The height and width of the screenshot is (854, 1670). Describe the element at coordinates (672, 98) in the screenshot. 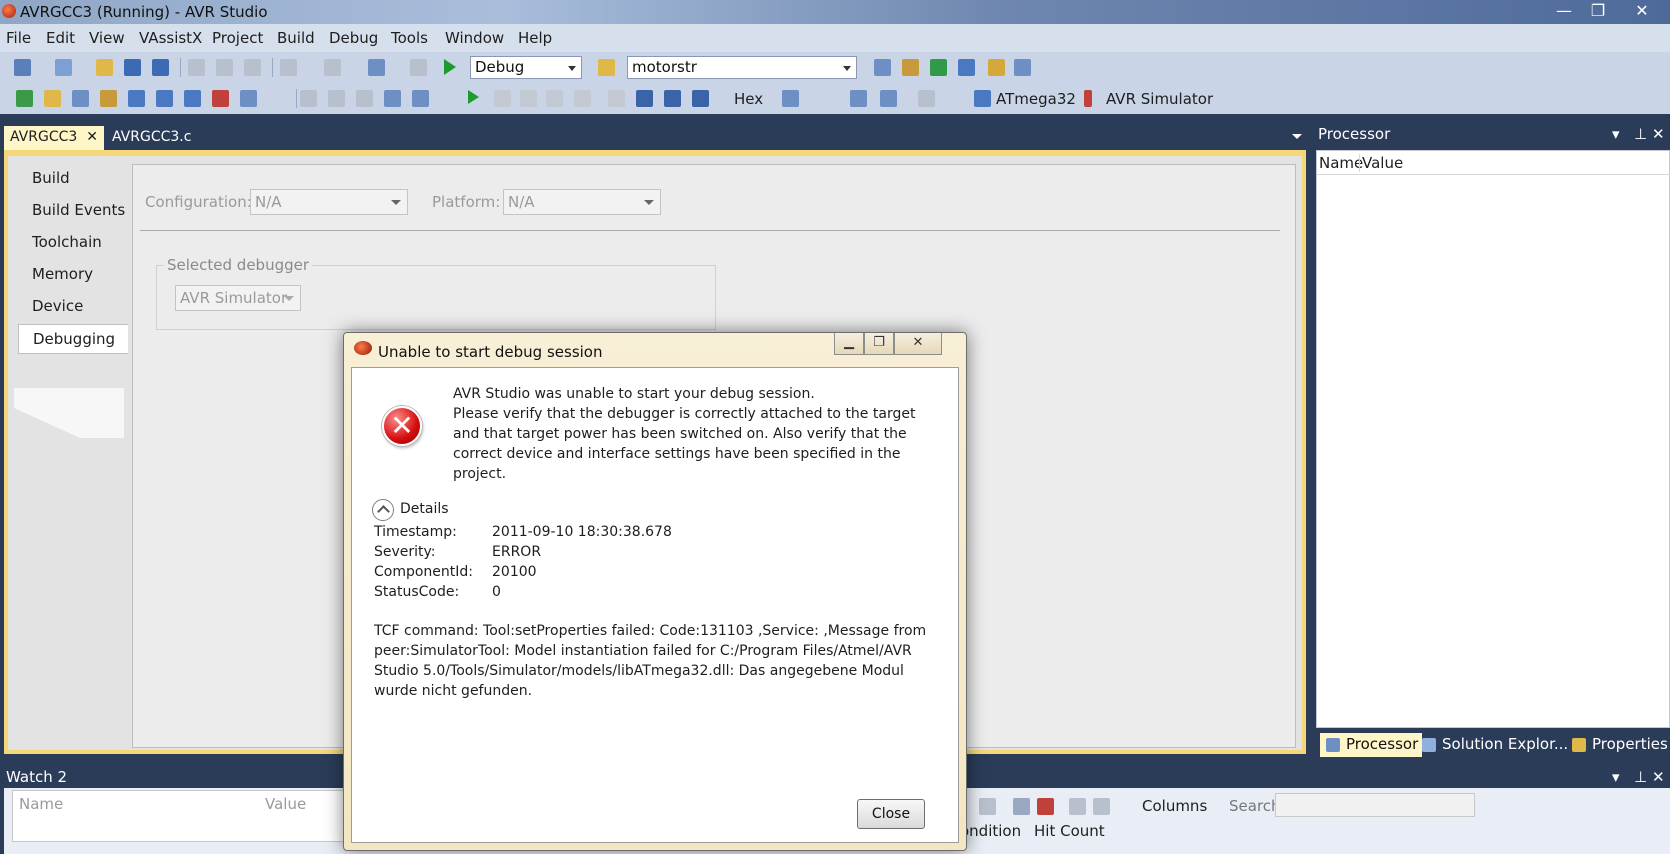

I see `step-over-icon` at that location.